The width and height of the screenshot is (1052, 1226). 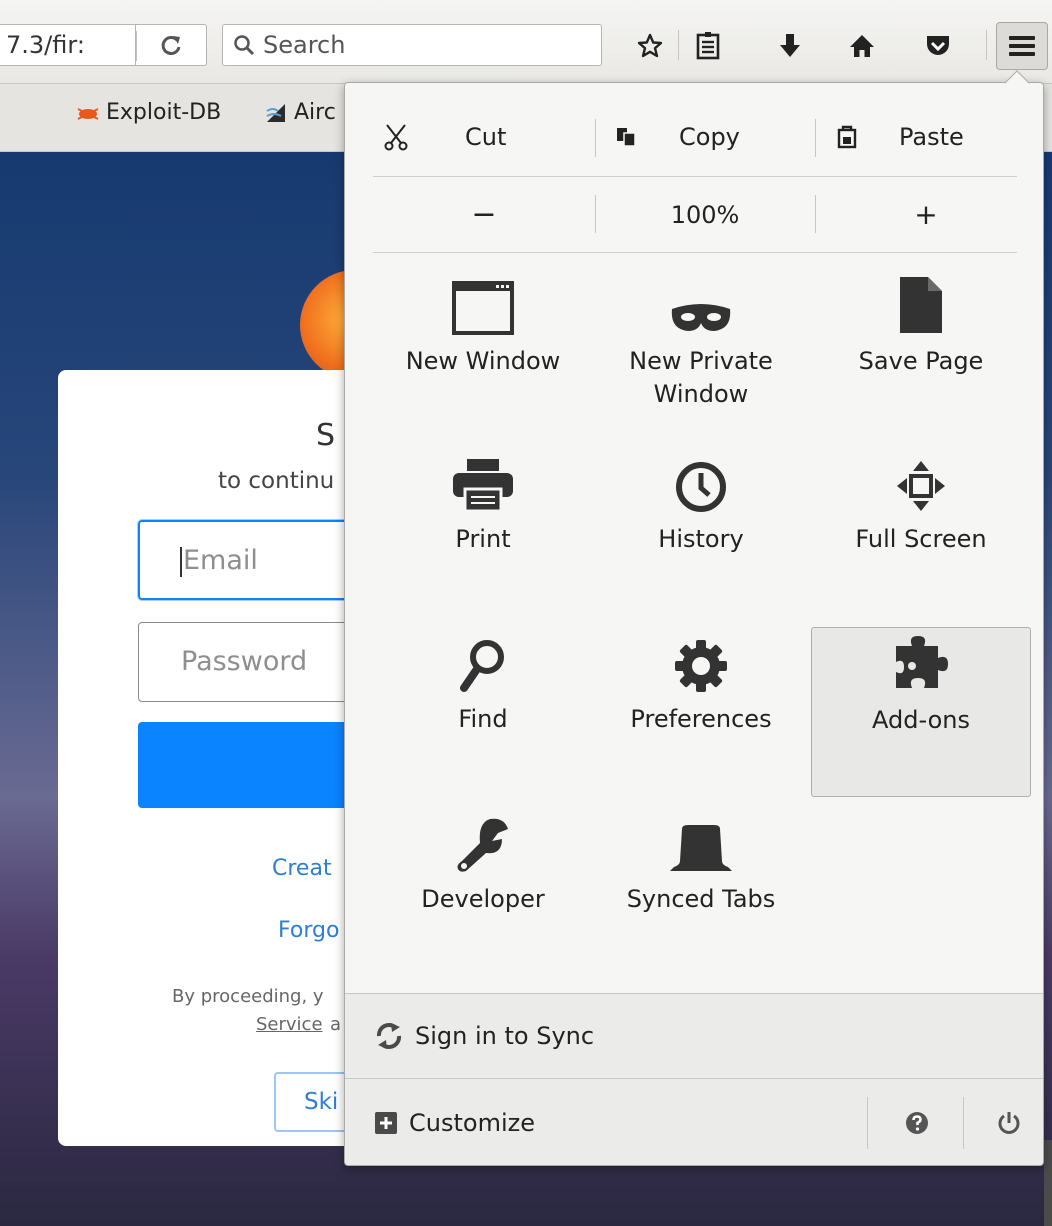 I want to click on zoom-out-label: −, so click(x=484, y=214).